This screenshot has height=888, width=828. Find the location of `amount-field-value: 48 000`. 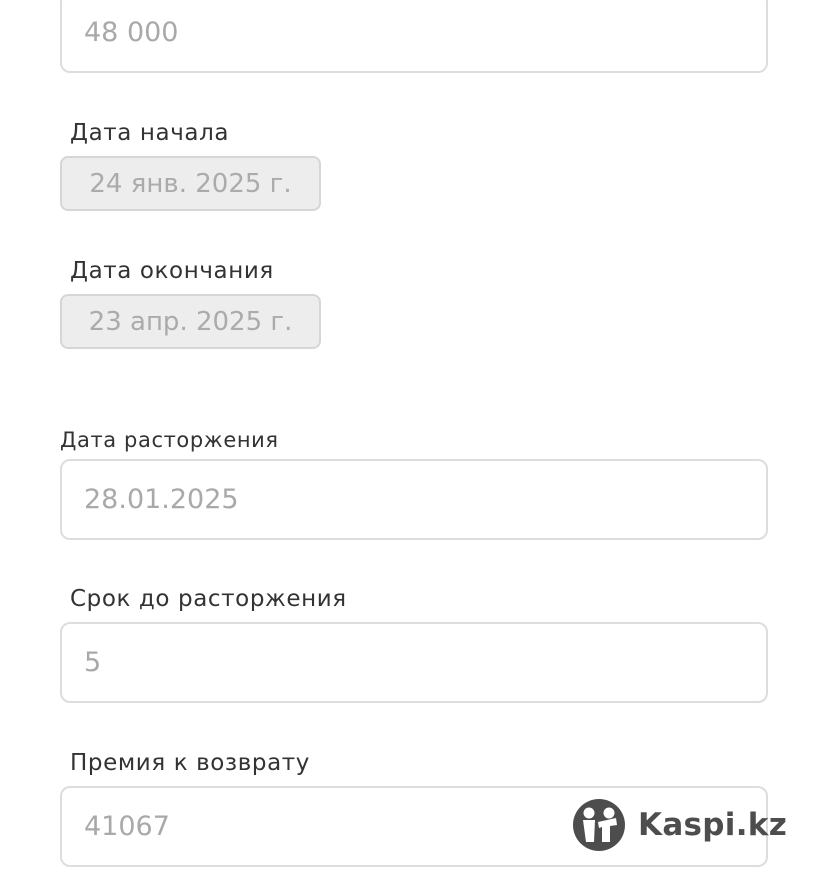

amount-field-value: 48 000 is located at coordinates (131, 32).